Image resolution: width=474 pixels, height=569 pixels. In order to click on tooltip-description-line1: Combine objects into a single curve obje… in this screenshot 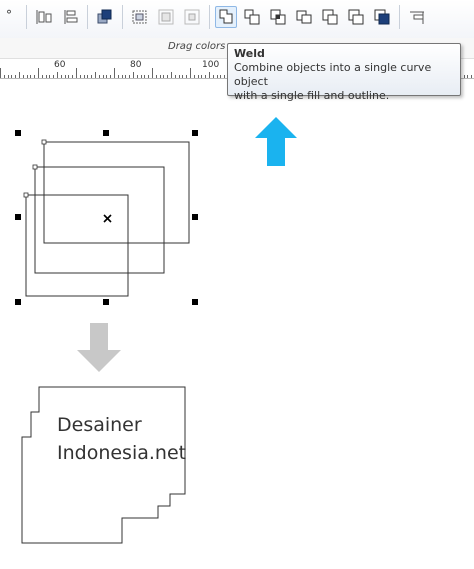, I will do `click(333, 74)`.